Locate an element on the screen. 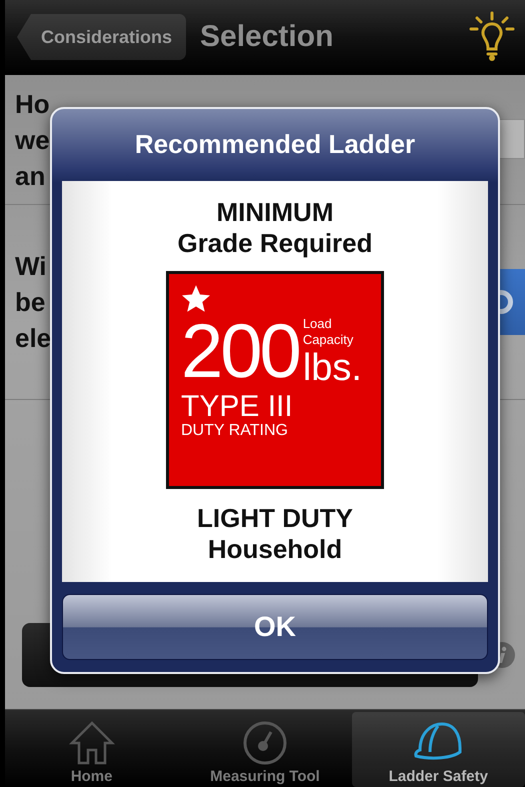 This screenshot has height=787, width=525. grade-heading: Grade Required is located at coordinates (275, 243).